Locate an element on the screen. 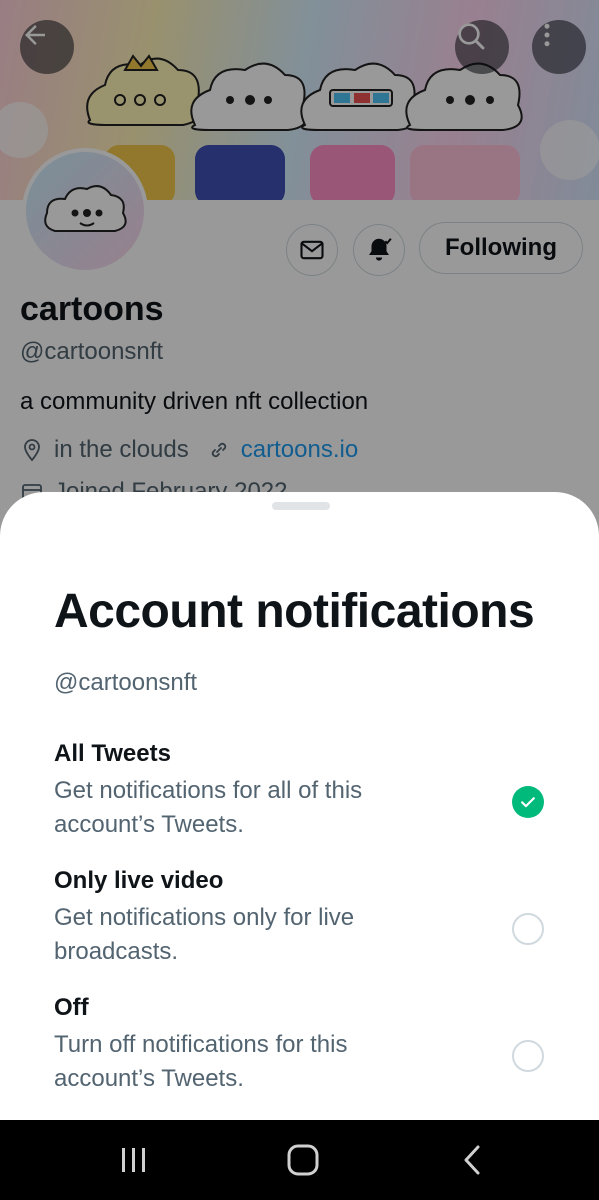  option-title: All Tweets is located at coordinates (112, 753).